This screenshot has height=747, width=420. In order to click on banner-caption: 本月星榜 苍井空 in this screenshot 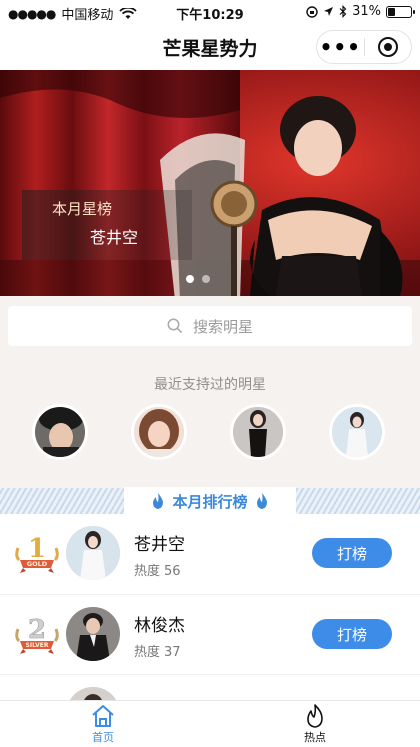, I will do `click(107, 225)`.